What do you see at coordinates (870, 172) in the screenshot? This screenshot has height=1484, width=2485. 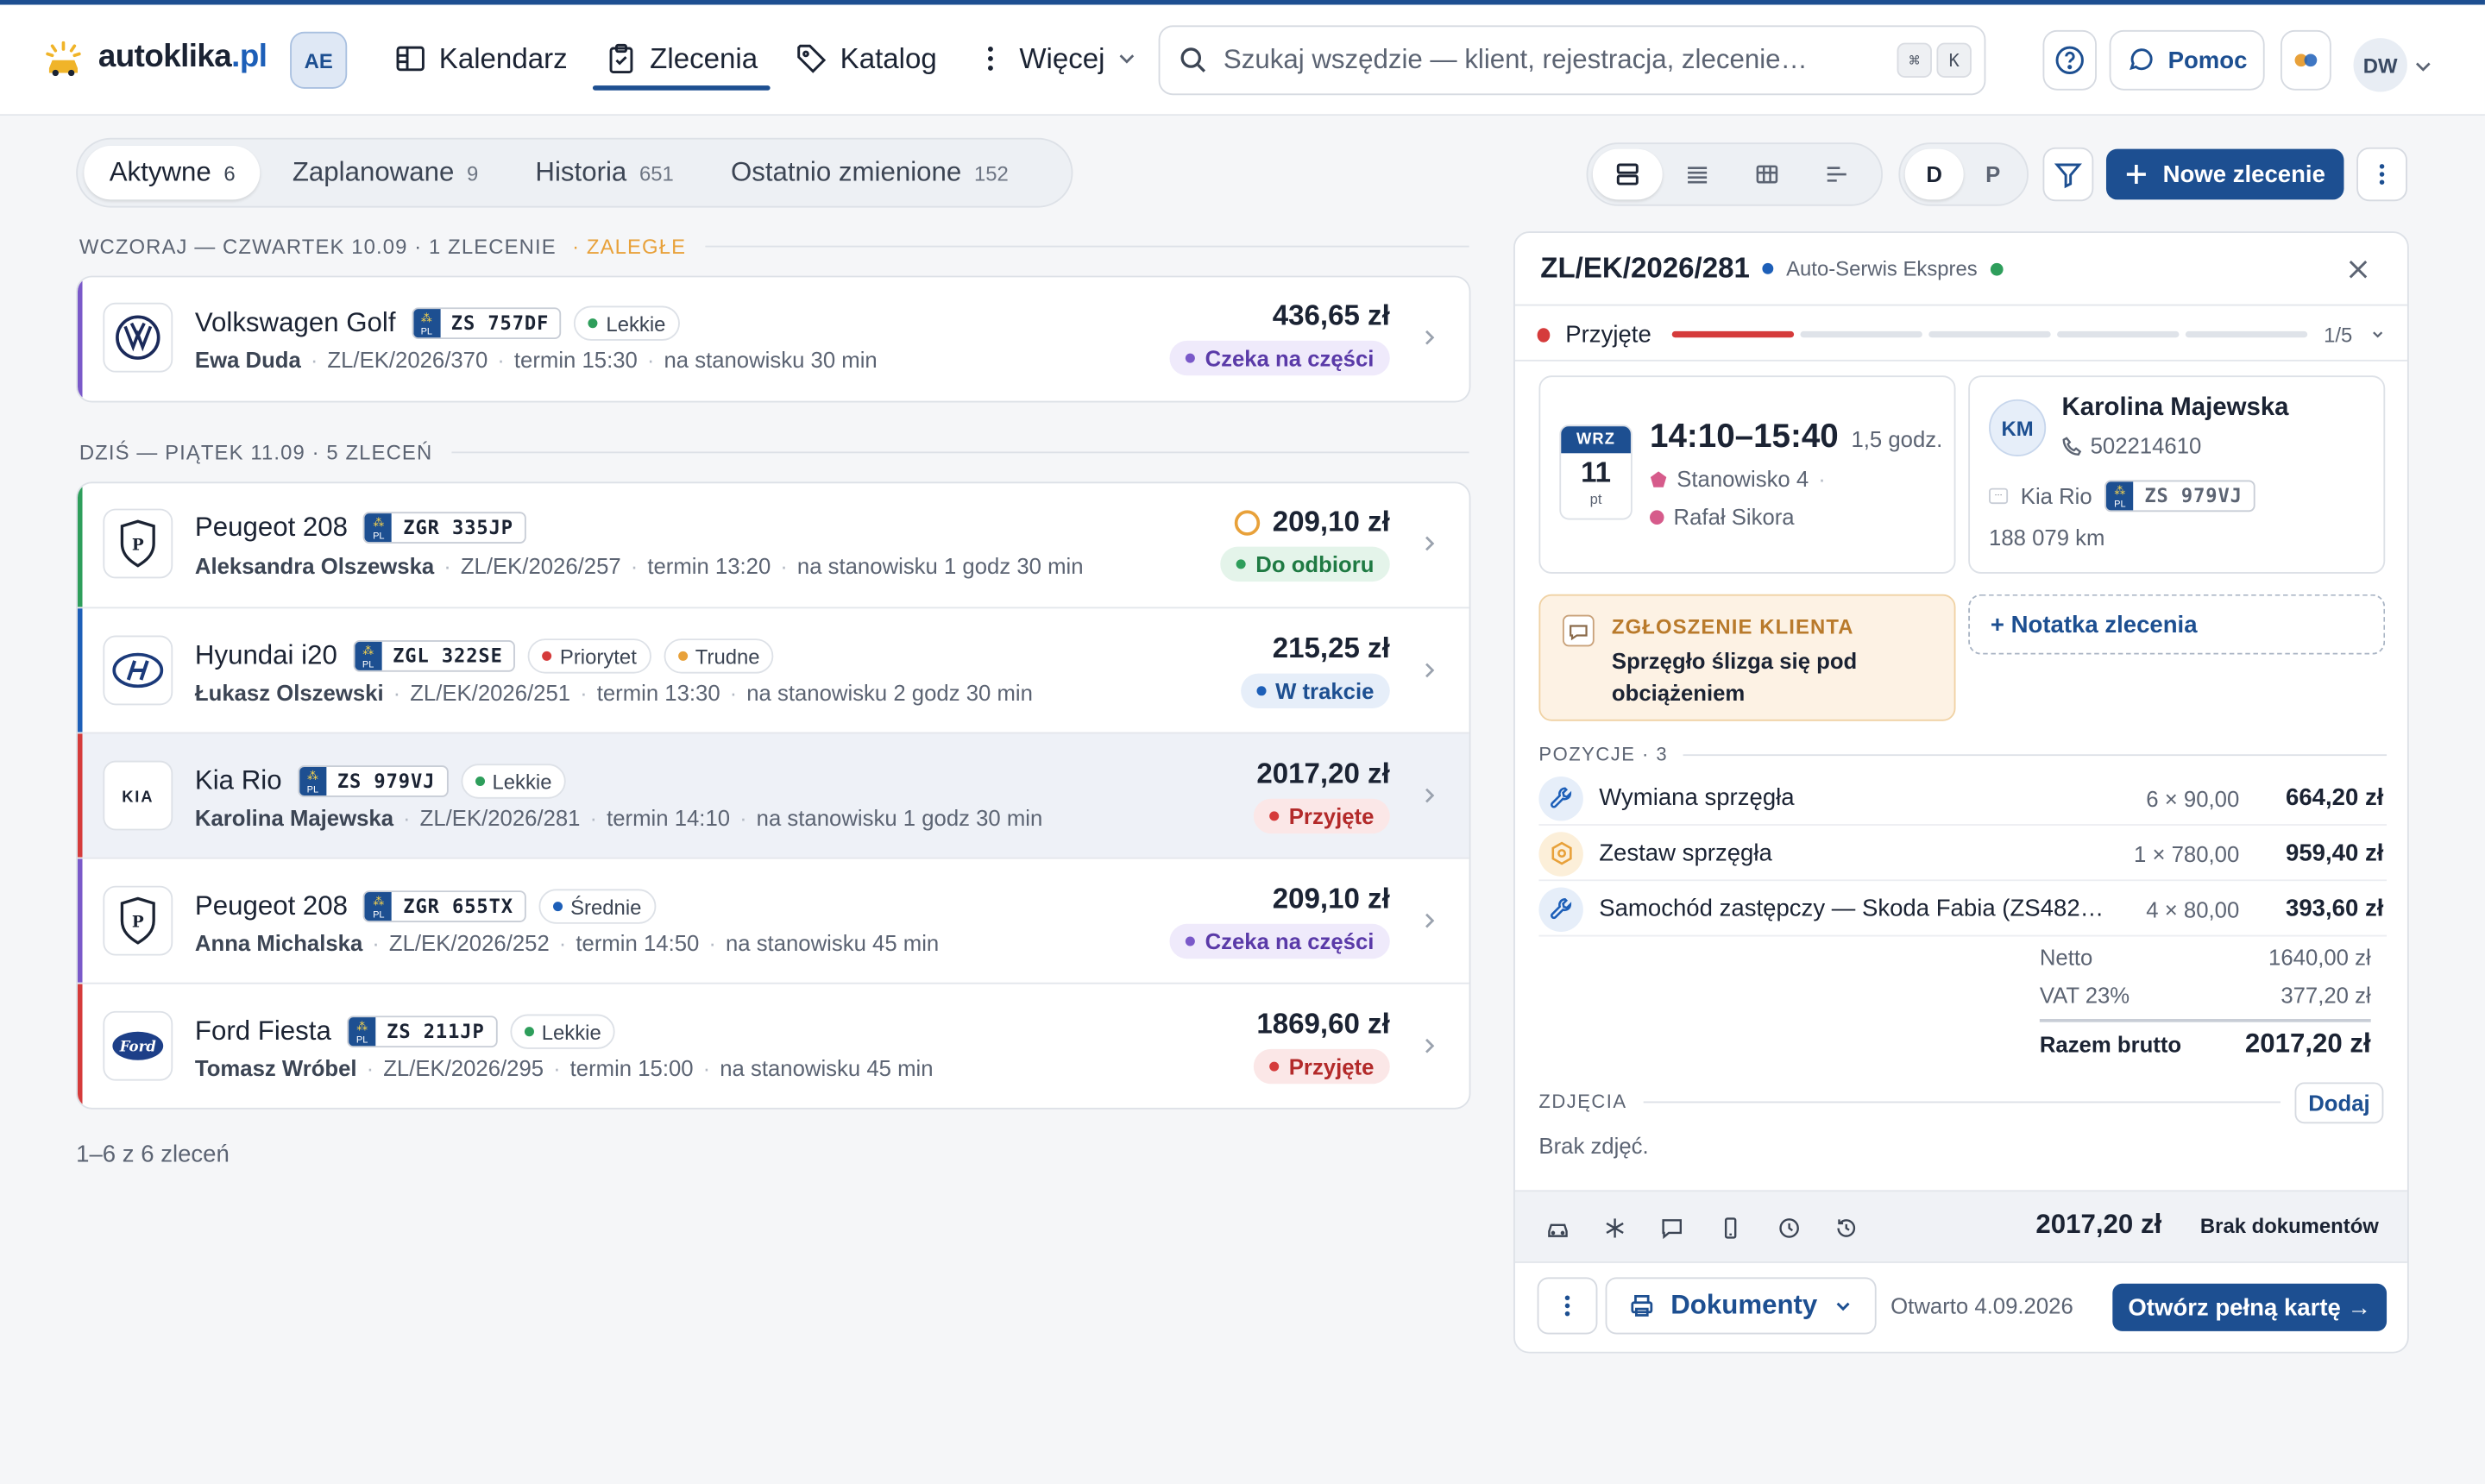 I see `tab-ostatnio-zmienione: Ostatnio zmienione 152` at bounding box center [870, 172].